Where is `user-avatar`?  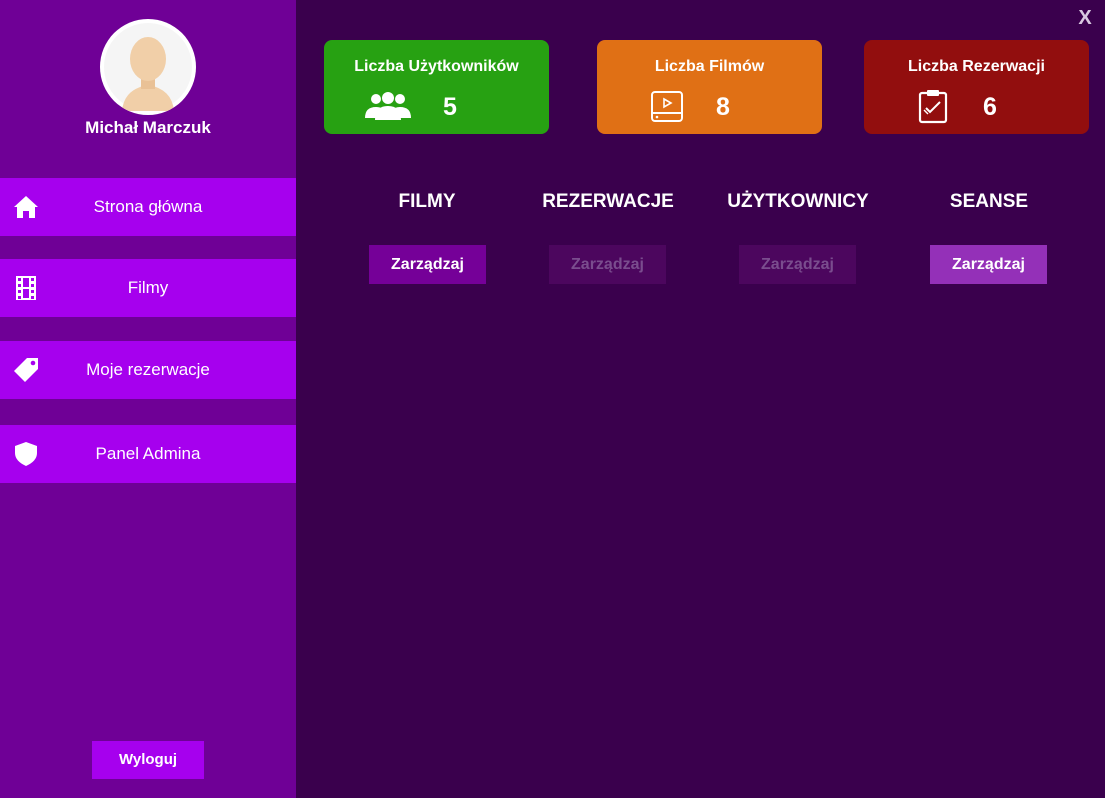 user-avatar is located at coordinates (148, 67).